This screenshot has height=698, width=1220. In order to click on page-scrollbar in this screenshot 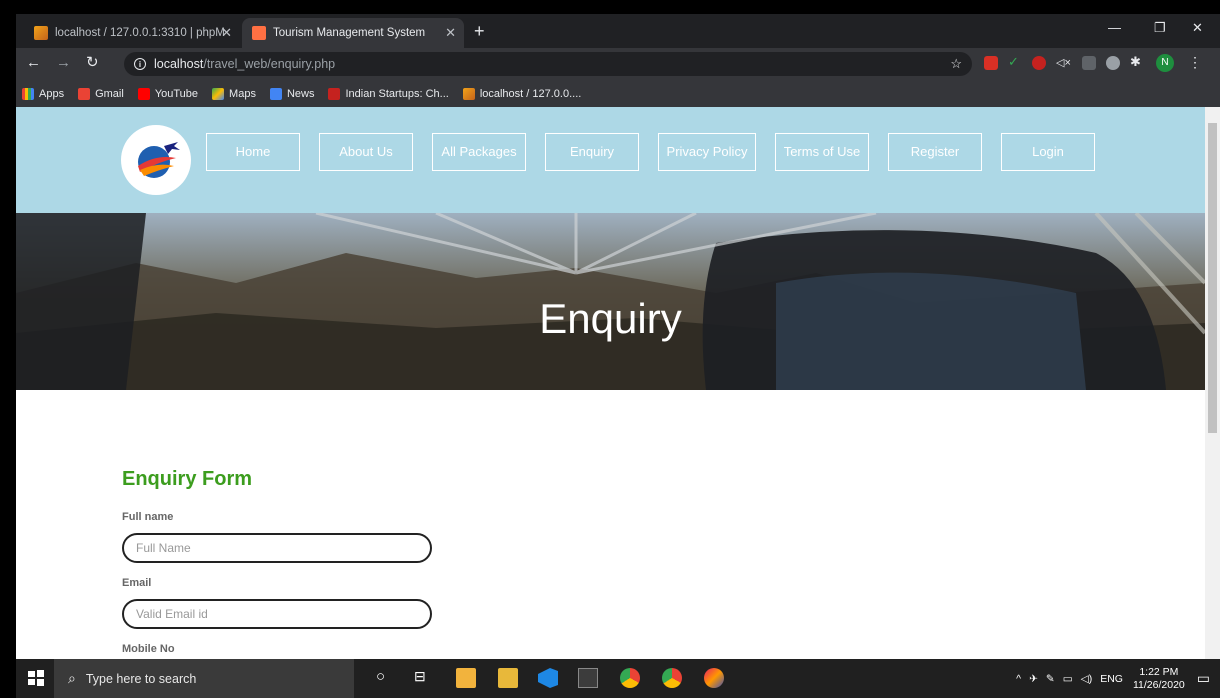, I will do `click(1212, 383)`.